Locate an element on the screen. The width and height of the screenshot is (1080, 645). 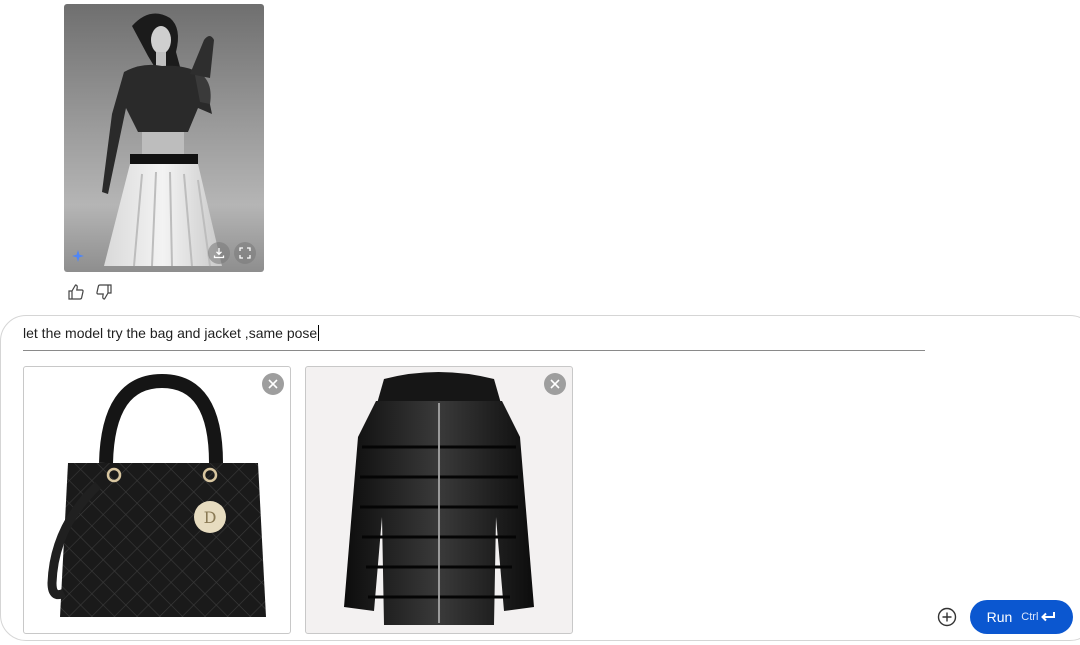
thumbs-down-button is located at coordinates (104, 292).